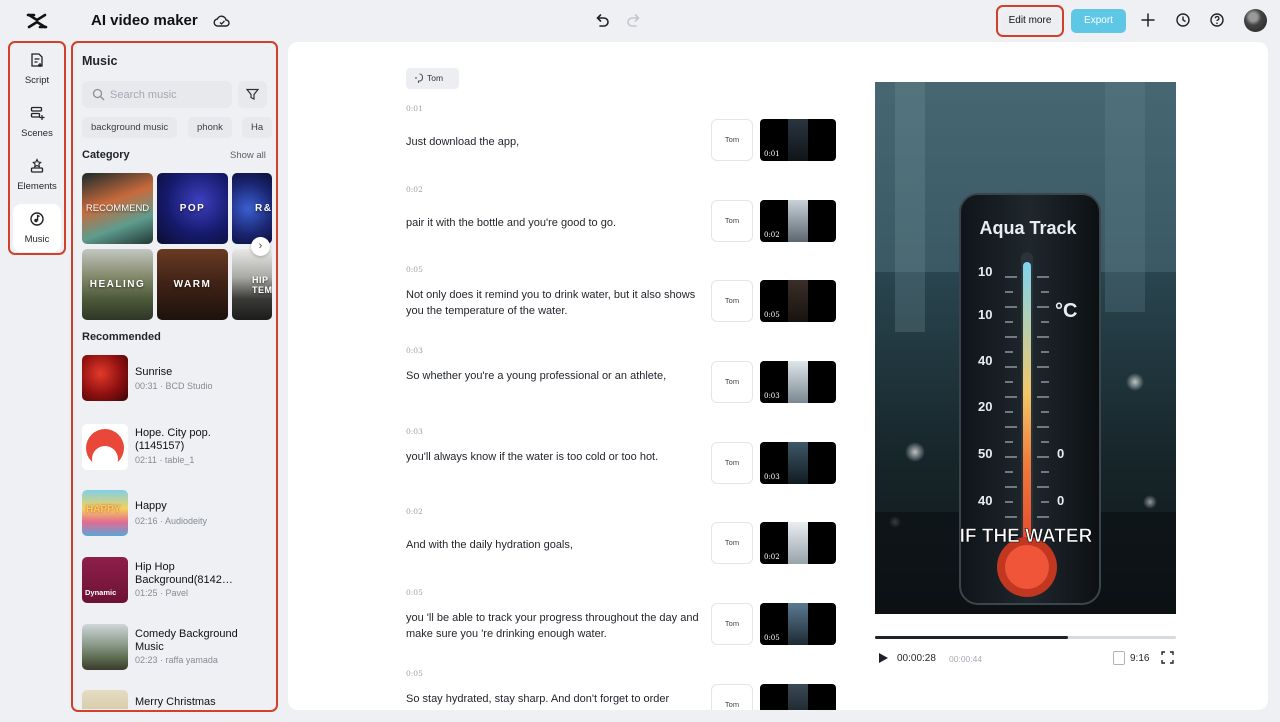 The width and height of the screenshot is (1280, 722). I want to click on segment-text: Just download the app,, so click(553, 142).